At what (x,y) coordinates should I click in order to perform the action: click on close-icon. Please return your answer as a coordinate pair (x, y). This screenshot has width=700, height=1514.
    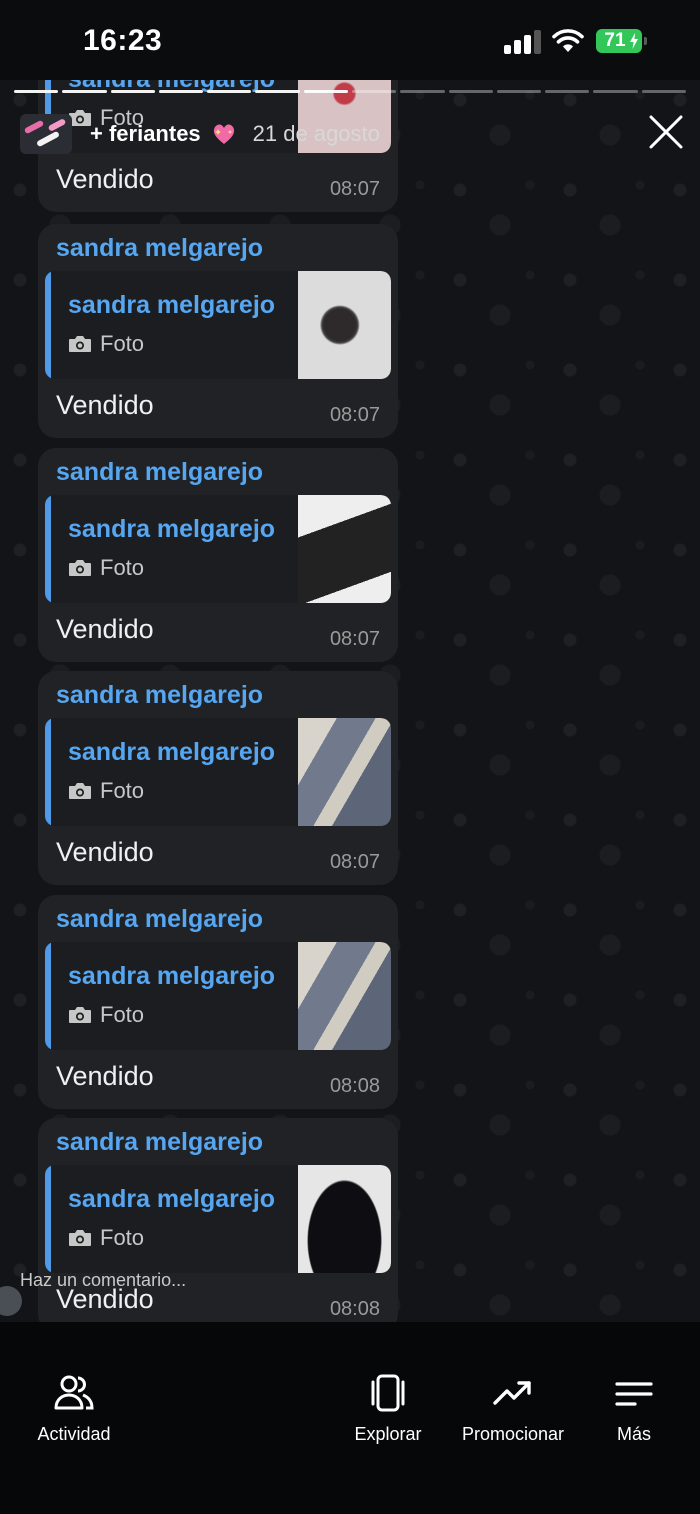
    Looking at the image, I should click on (666, 132).